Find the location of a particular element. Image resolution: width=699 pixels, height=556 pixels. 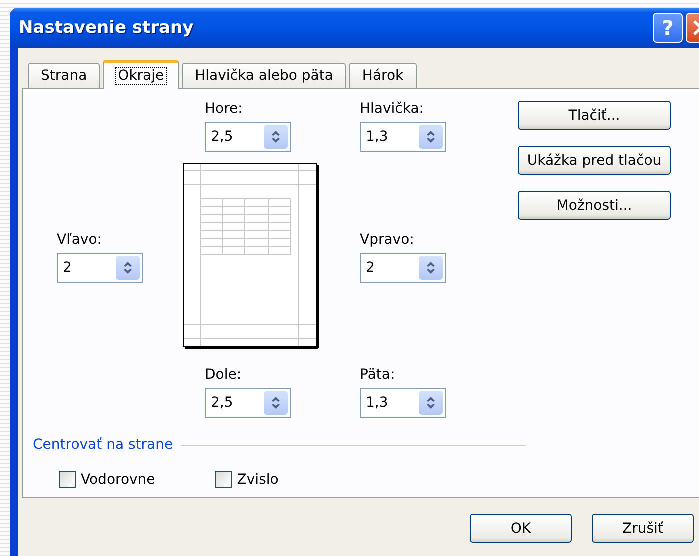

field-label: Hore: is located at coordinates (224, 109).